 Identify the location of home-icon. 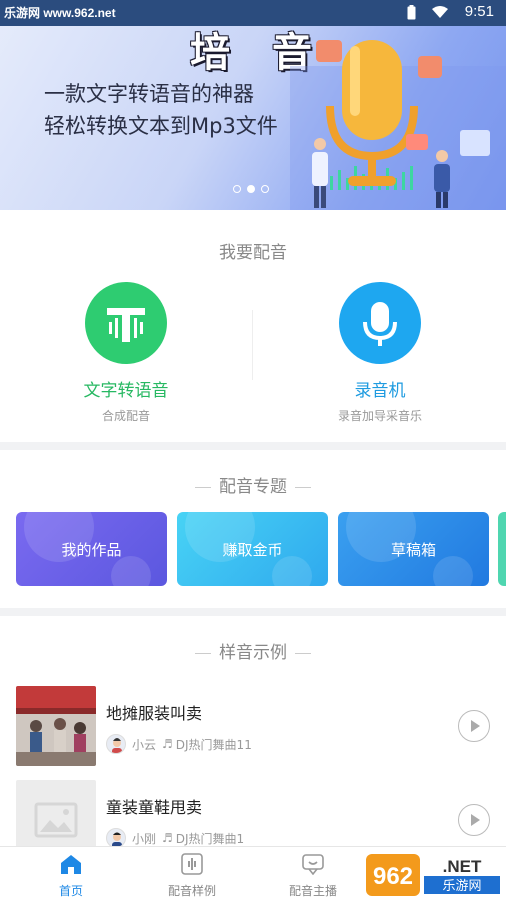
(71, 864).